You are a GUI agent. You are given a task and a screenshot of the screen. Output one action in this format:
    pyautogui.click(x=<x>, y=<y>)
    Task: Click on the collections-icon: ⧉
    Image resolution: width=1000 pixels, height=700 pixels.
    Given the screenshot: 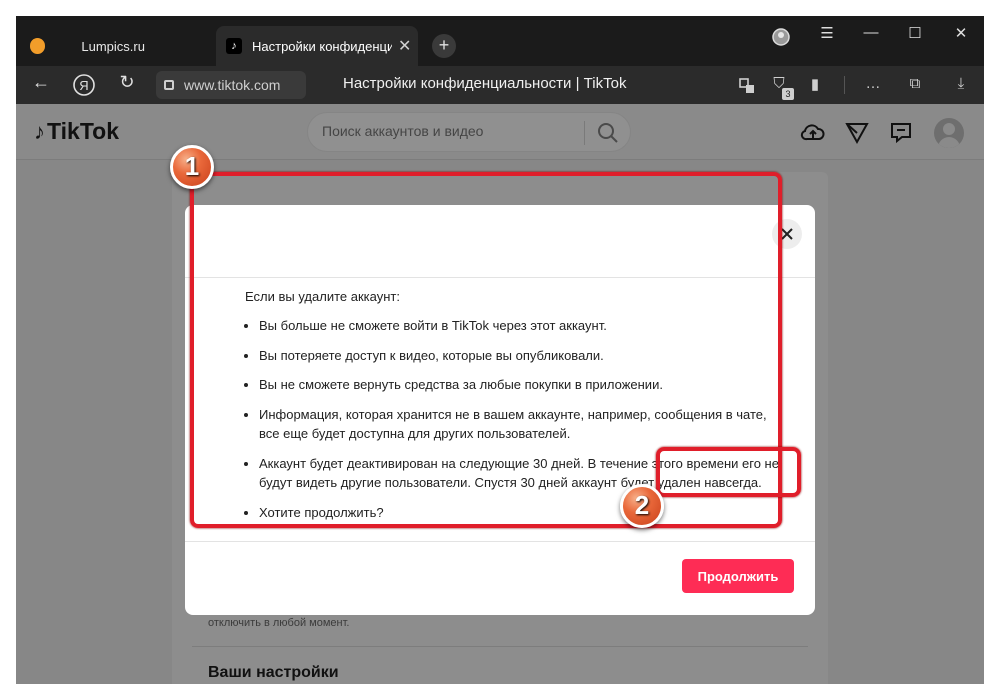 What is the action you would take?
    pyautogui.click(x=915, y=83)
    